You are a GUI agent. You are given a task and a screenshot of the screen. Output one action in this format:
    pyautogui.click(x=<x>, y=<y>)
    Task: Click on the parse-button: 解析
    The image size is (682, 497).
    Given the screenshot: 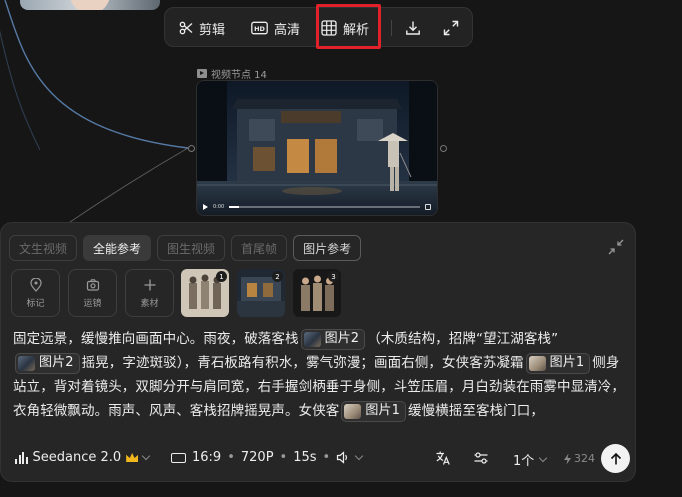 What is the action you would take?
    pyautogui.click(x=345, y=28)
    